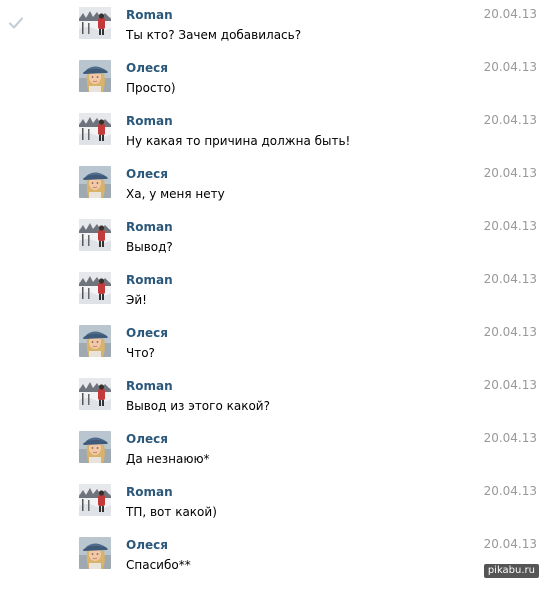  What do you see at coordinates (140, 353) in the screenshot?
I see `message-text: Что?` at bounding box center [140, 353].